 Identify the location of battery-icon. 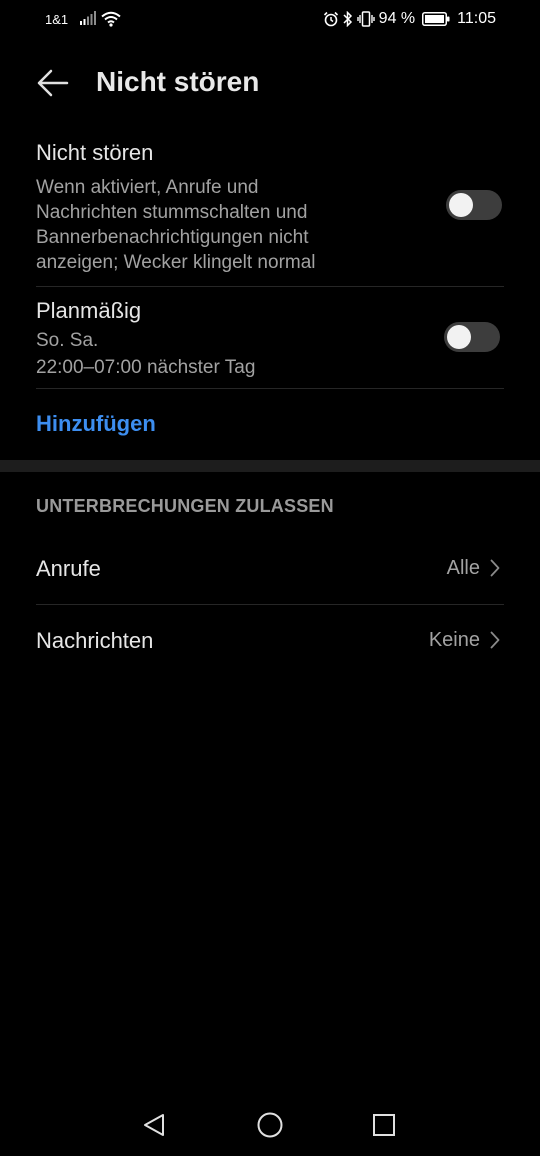
(436, 19).